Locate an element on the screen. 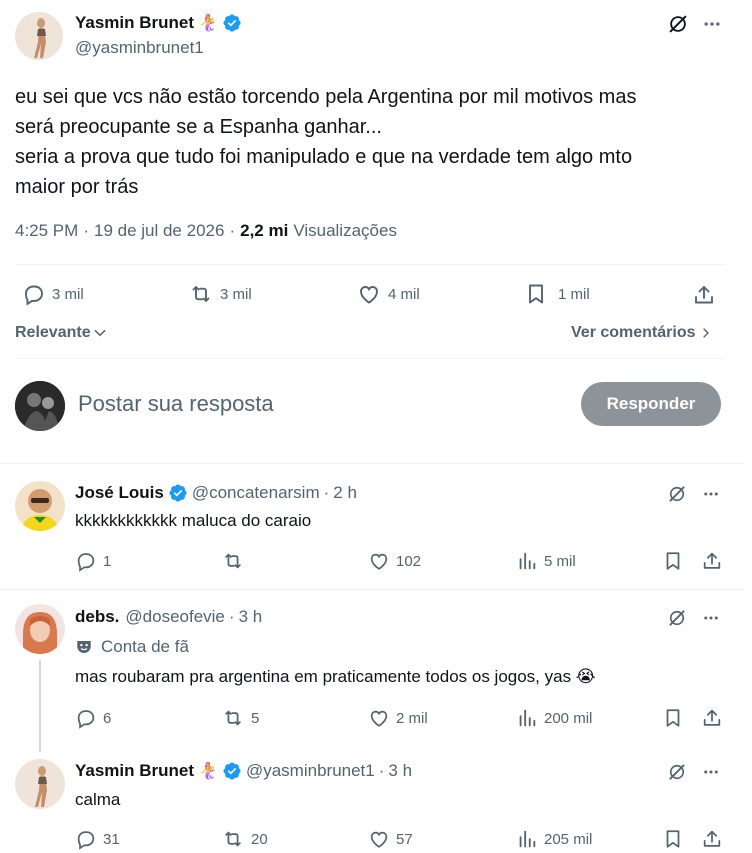  repost-button: 5 is located at coordinates (240, 718).